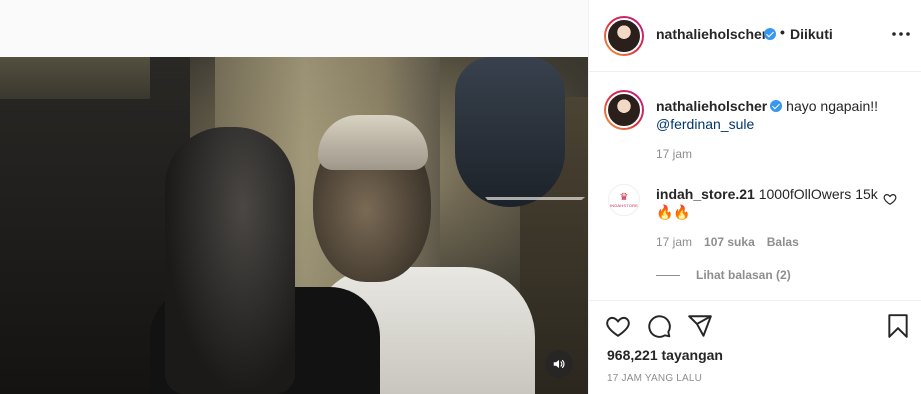 Image resolution: width=921 pixels, height=394 pixels. What do you see at coordinates (768, 203) in the screenshot?
I see `comment: indah_store.21 1000fOllOwers 15k 🔥🔥` at bounding box center [768, 203].